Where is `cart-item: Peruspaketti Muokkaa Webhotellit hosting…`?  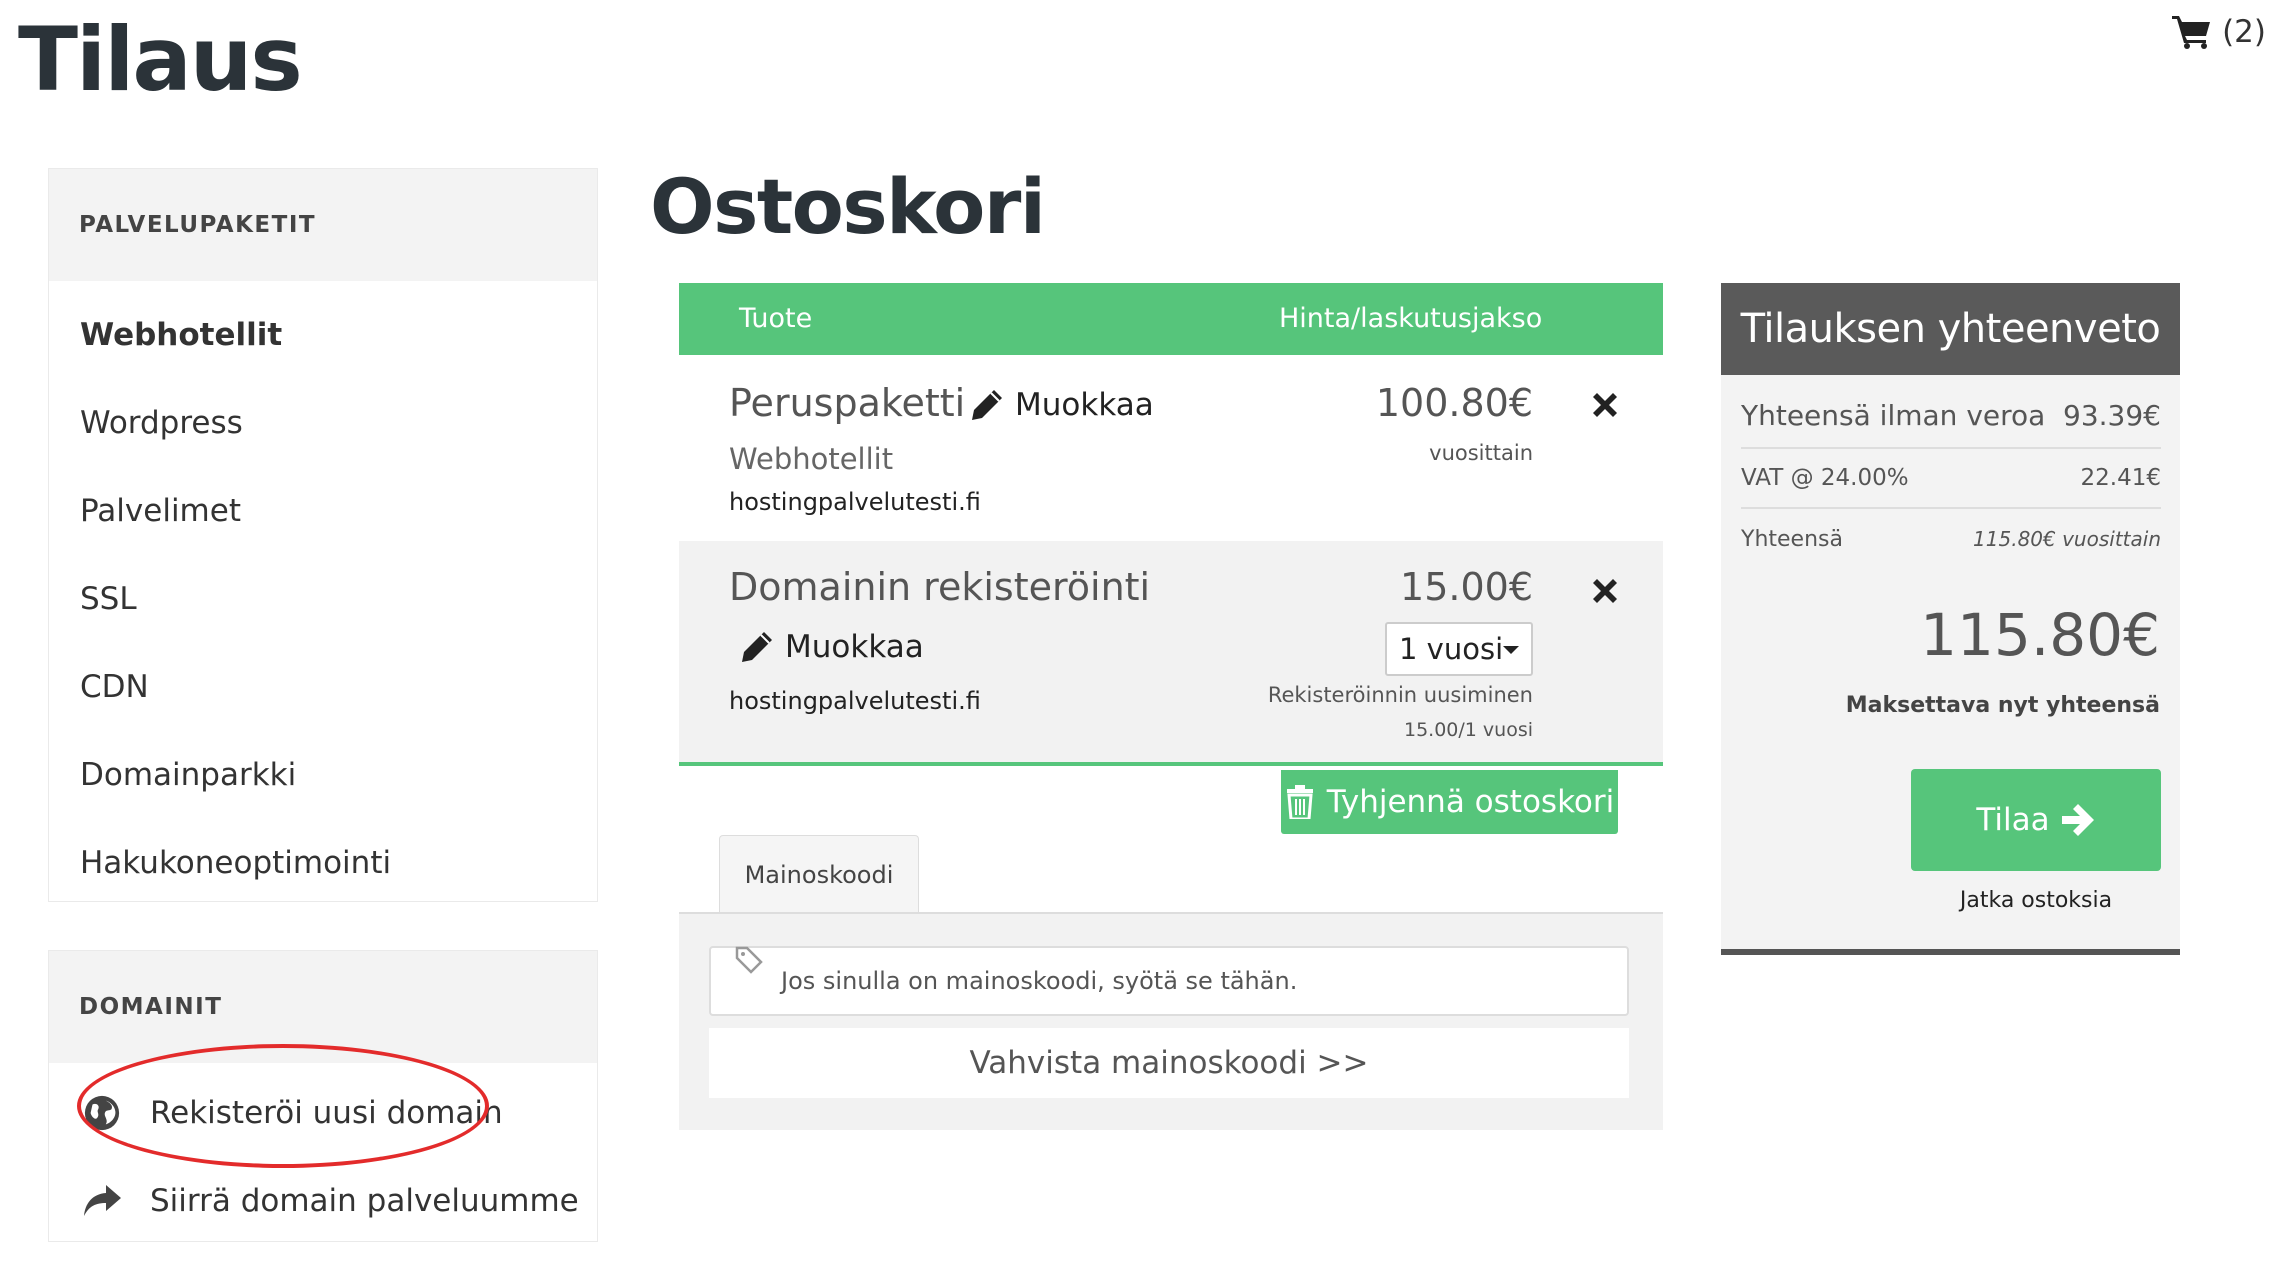 cart-item: Peruspaketti Muokkaa Webhotellit hosting… is located at coordinates (1171, 448).